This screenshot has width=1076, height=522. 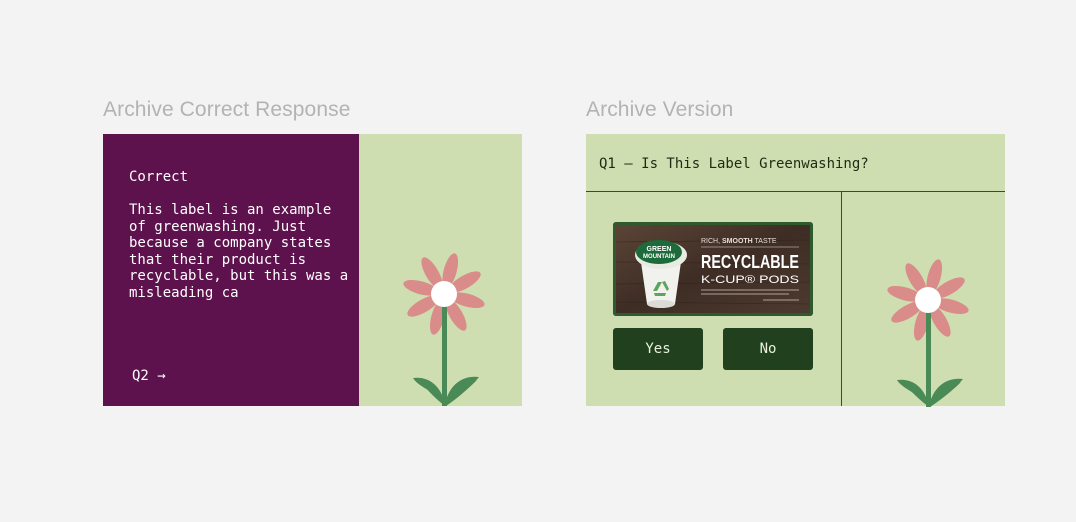 What do you see at coordinates (711, 241) in the screenshot?
I see `tagline-part-1: RICH,` at bounding box center [711, 241].